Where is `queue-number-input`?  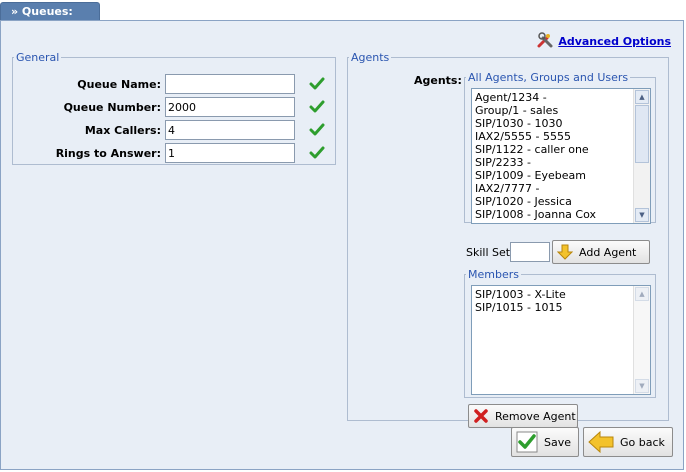
queue-number-input is located at coordinates (230, 107).